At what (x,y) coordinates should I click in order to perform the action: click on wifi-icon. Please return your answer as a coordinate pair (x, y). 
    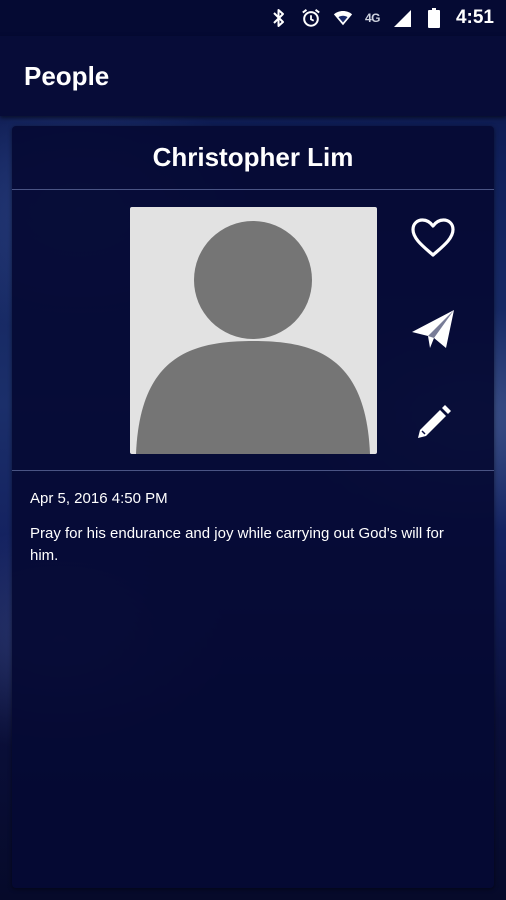
    Looking at the image, I should click on (343, 18).